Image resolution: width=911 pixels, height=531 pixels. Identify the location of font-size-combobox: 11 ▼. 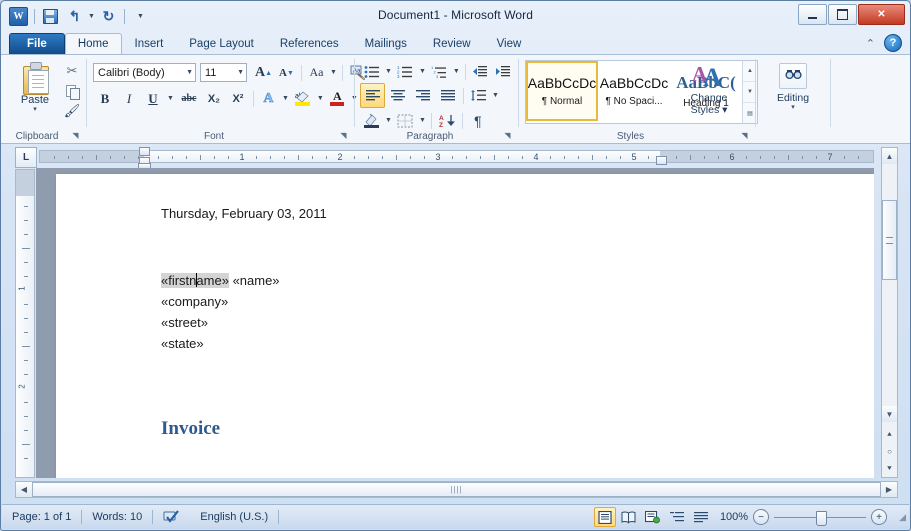
(223, 72).